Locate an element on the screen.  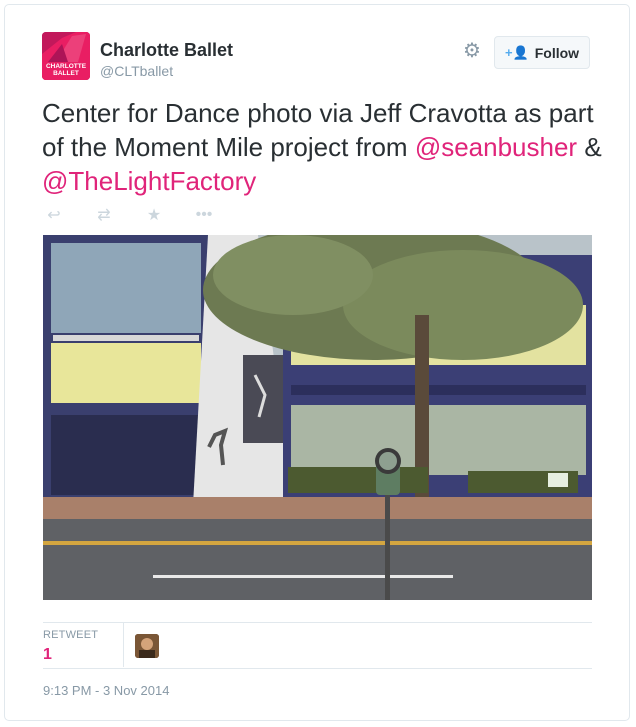
more-icon: ••• is located at coordinates (204, 215).